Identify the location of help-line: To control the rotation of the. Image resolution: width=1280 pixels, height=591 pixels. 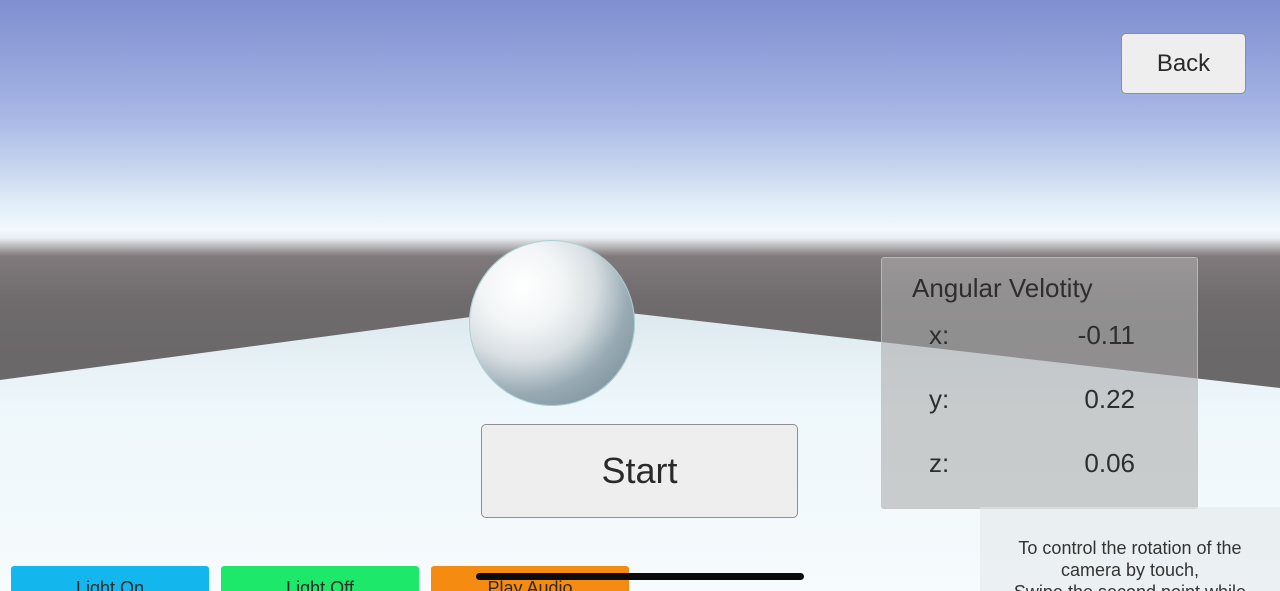
(1130, 548).